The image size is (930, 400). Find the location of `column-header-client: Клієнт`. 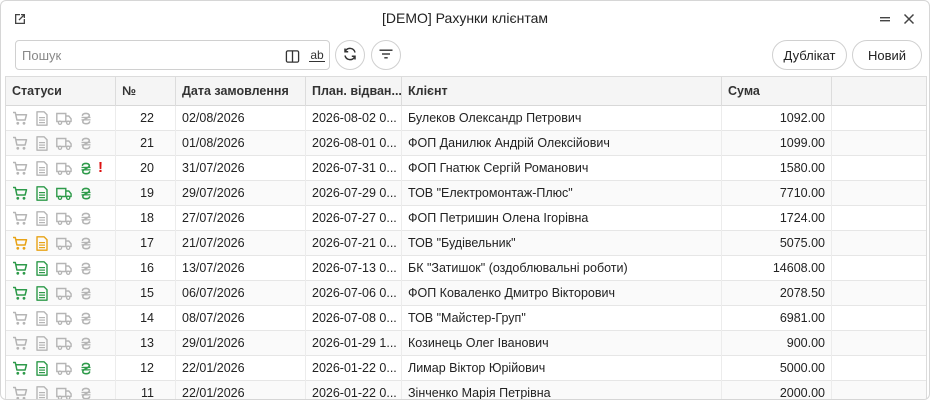

column-header-client: Клієнт is located at coordinates (562, 91).